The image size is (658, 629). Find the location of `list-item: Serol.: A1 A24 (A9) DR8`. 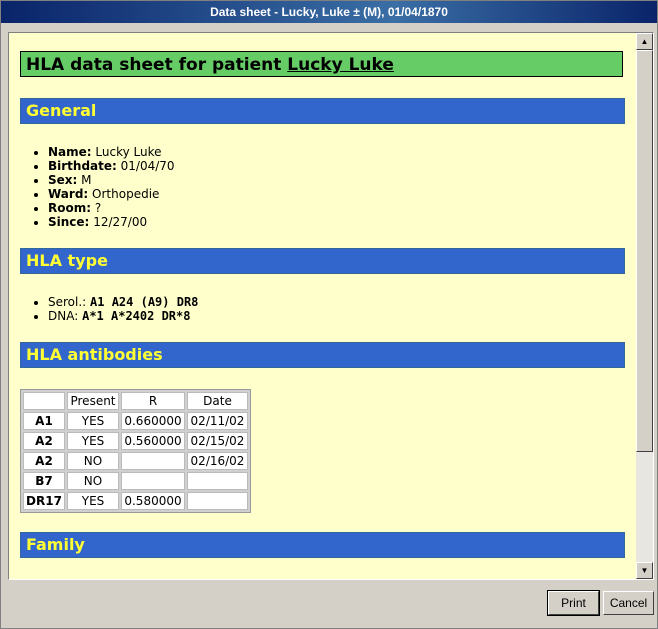

list-item: Serol.: A1 A24 (A9) DR8 is located at coordinates (123, 302).